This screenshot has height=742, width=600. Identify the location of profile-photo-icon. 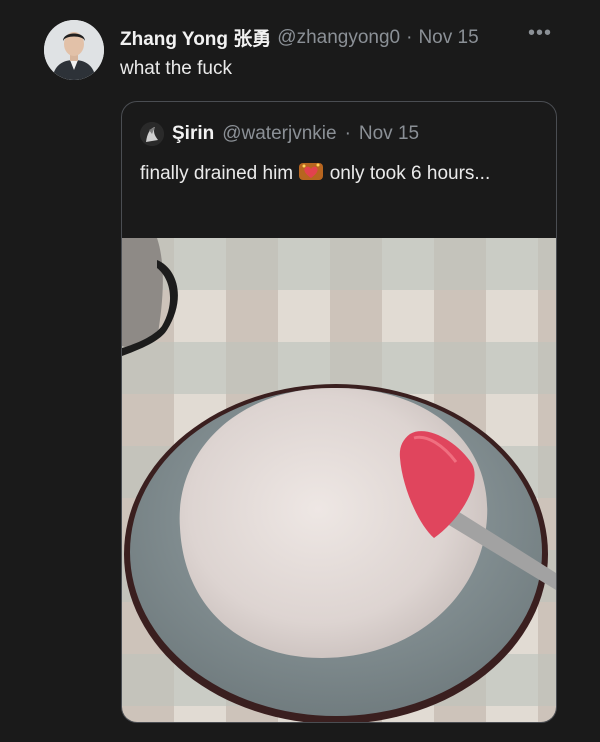
(74, 50).